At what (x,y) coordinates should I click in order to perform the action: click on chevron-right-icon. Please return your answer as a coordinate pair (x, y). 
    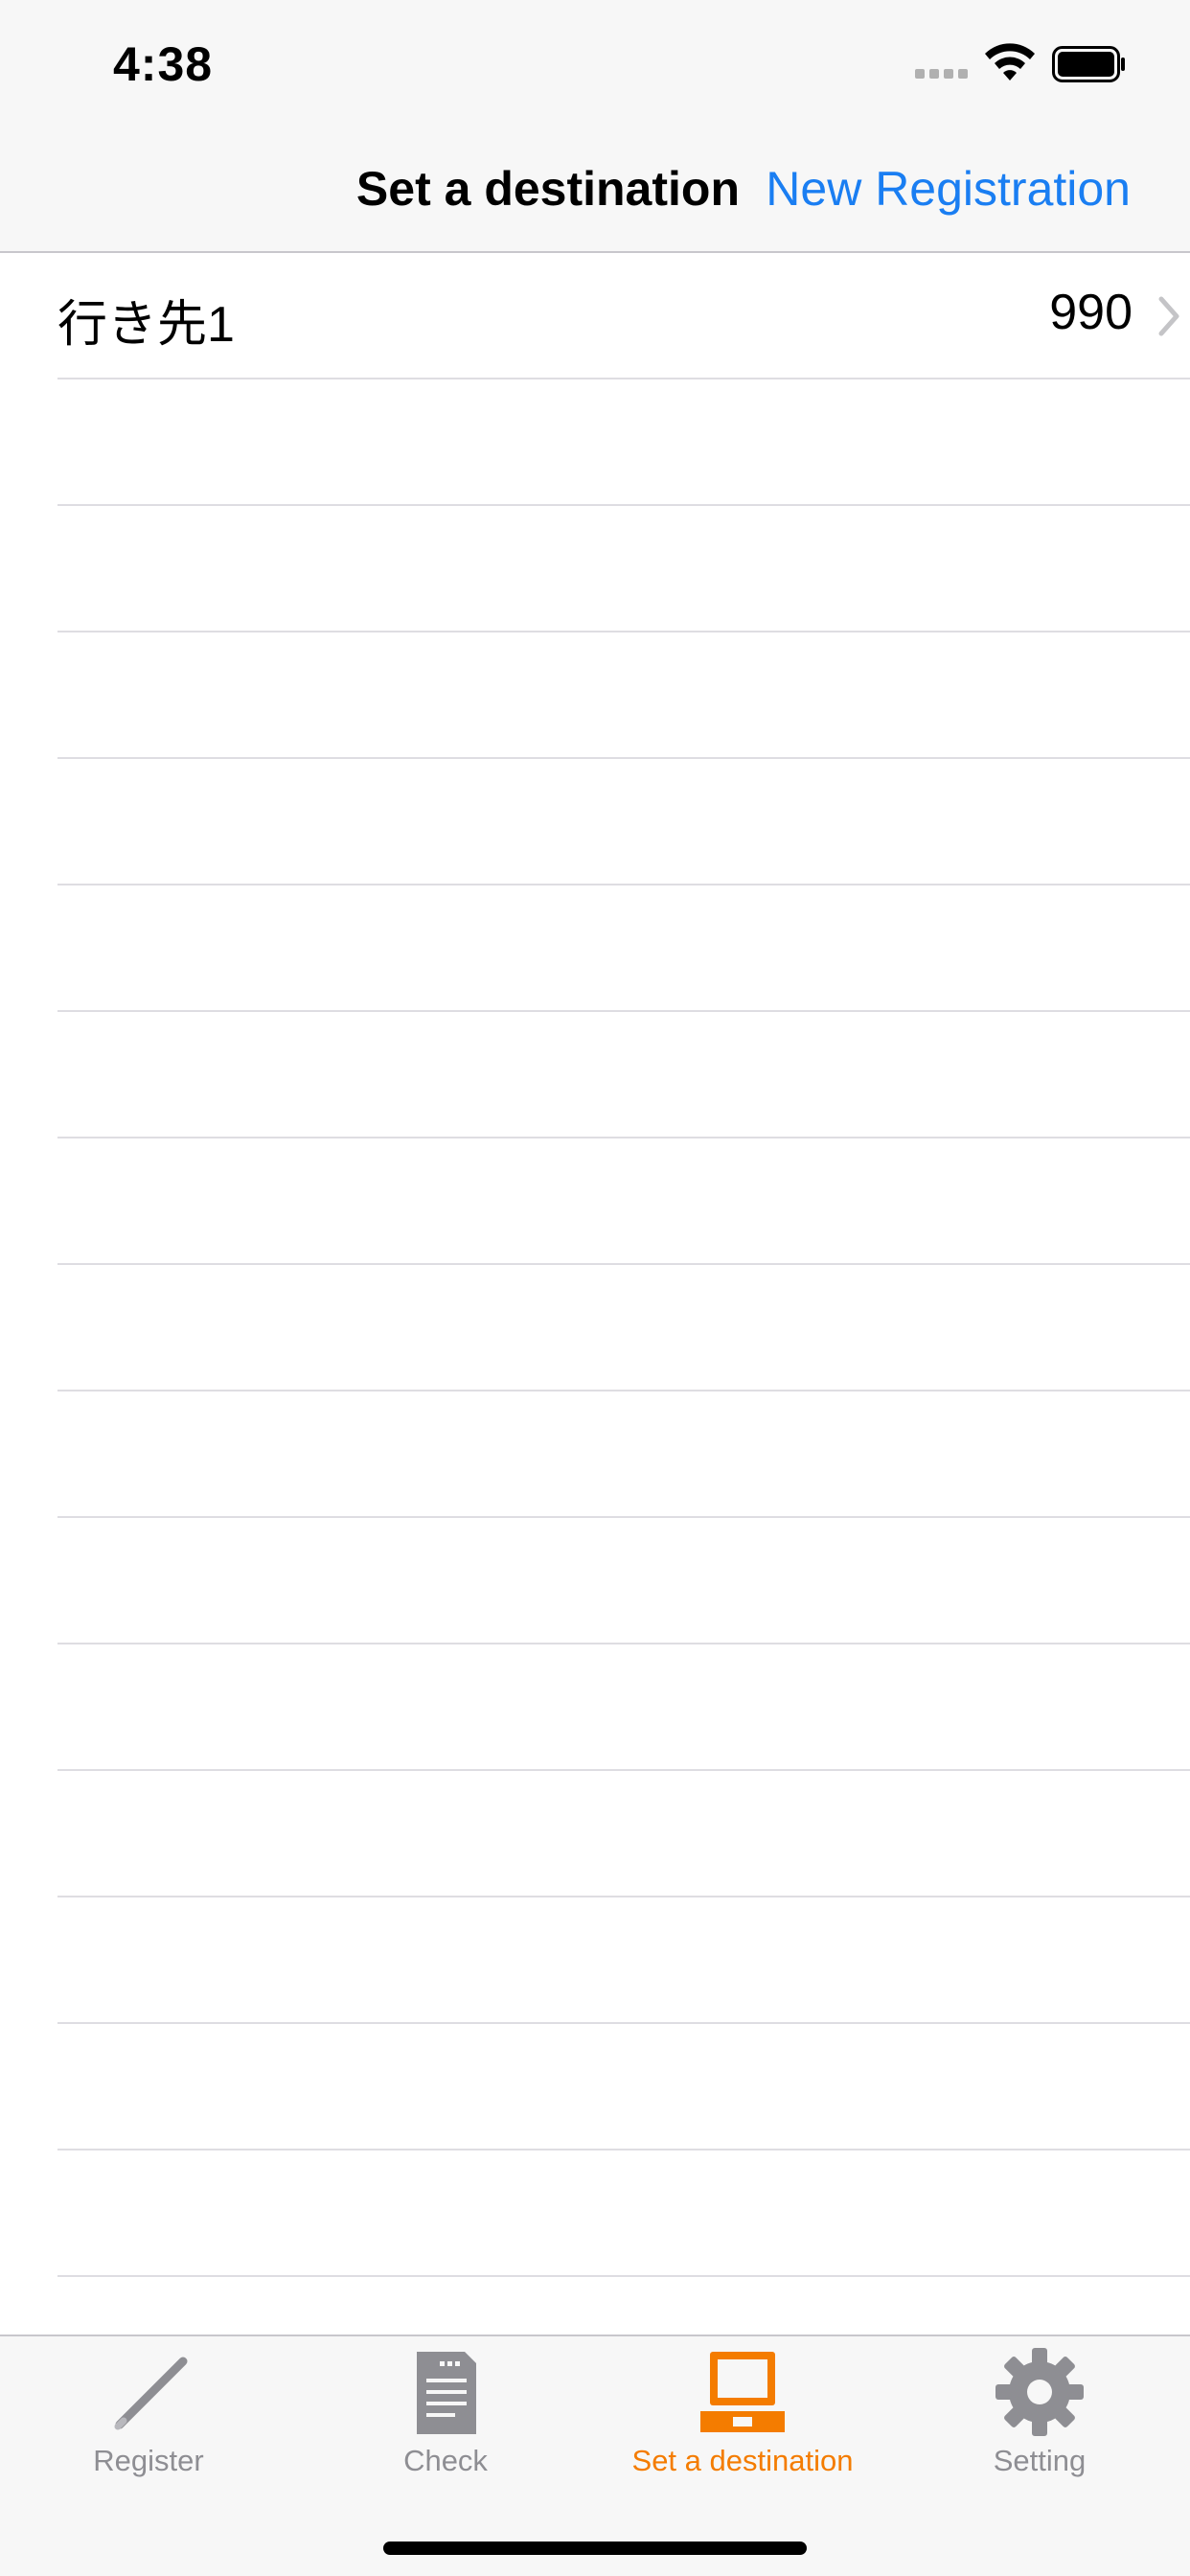
    Looking at the image, I should click on (1168, 316).